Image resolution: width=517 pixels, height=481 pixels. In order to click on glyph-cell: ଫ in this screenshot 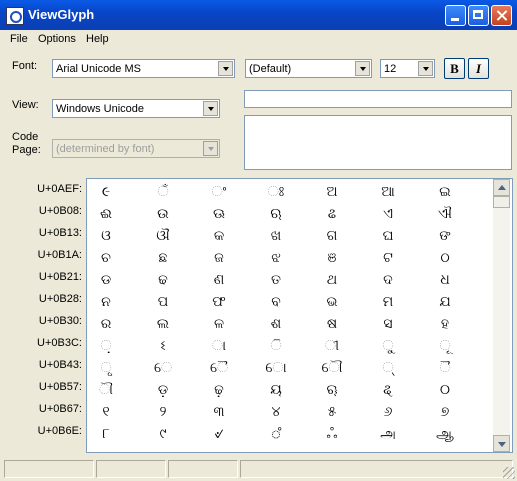, I will do `click(219, 302)`.